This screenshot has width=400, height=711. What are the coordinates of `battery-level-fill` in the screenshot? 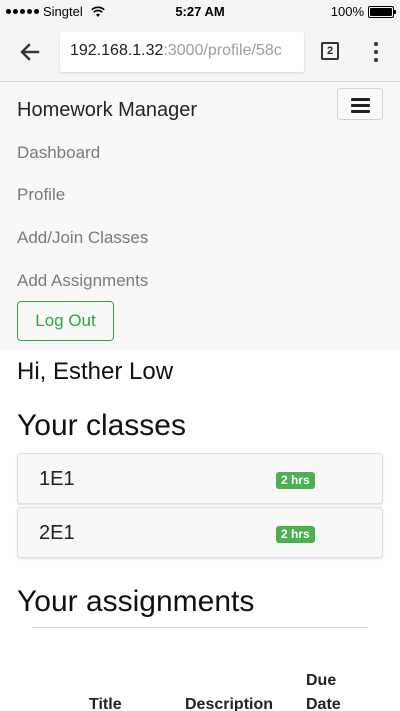 It's located at (381, 11).